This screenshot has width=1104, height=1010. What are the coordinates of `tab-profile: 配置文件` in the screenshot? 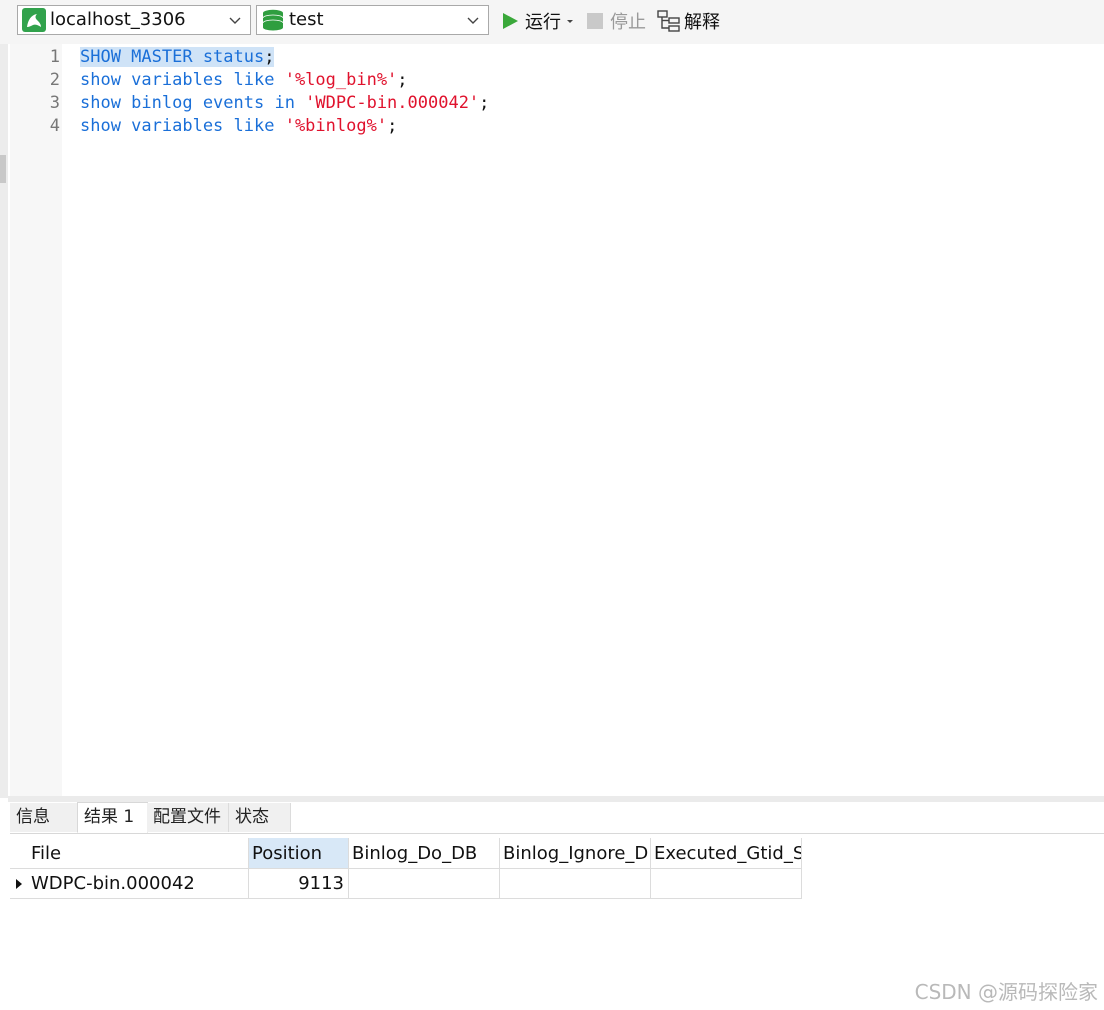 It's located at (188, 817).